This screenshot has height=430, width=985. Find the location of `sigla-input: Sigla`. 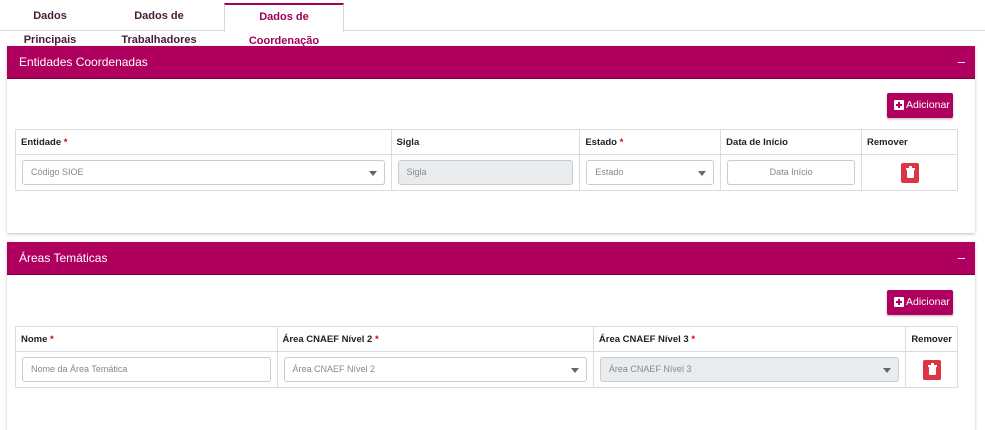

sigla-input: Sigla is located at coordinates (485, 172).